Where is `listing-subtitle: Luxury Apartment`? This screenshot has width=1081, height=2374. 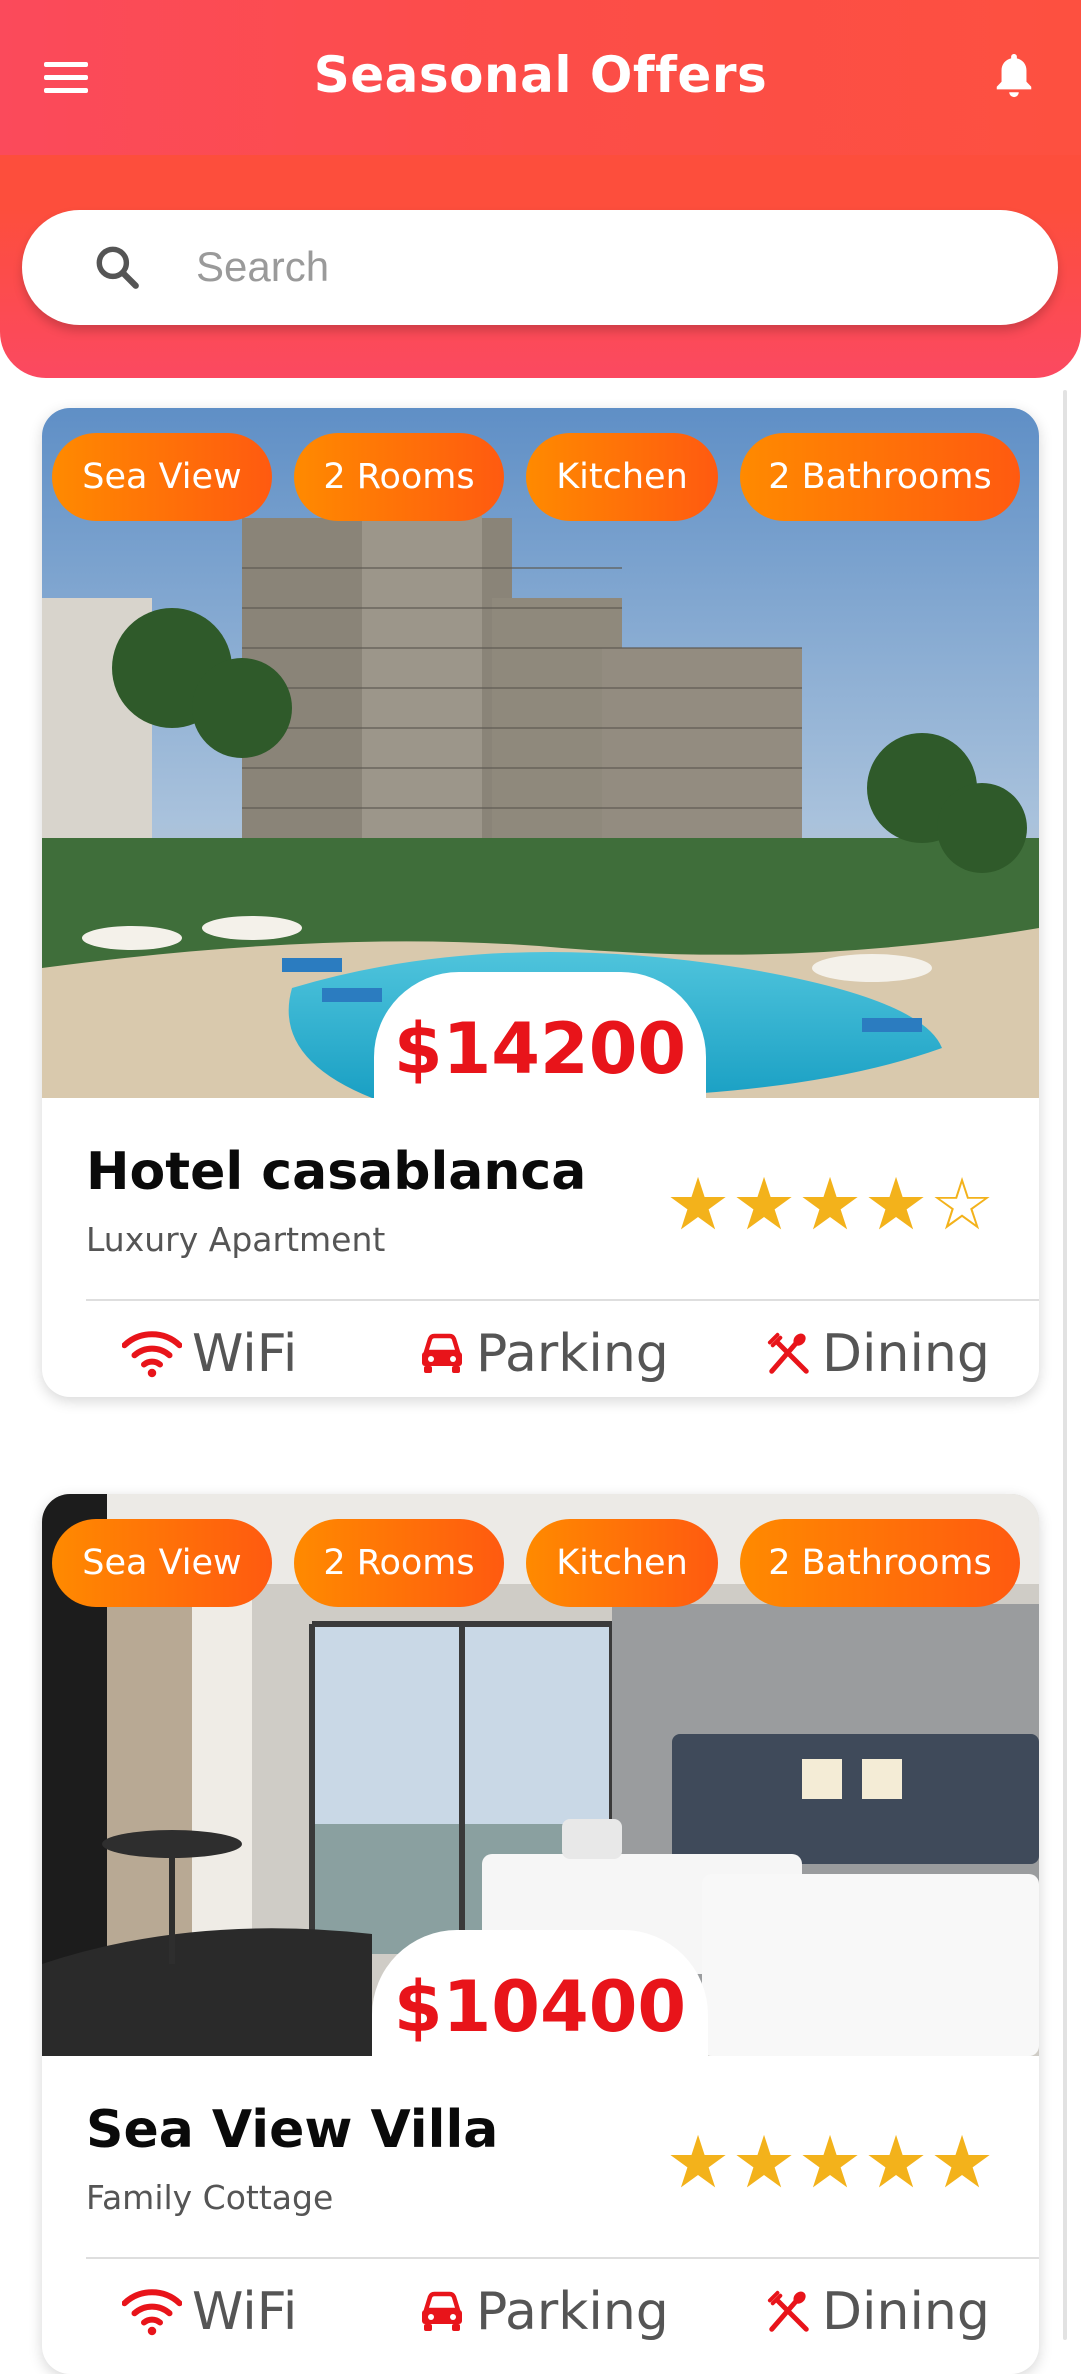
listing-subtitle: Luxury Apartment is located at coordinates (236, 1239).